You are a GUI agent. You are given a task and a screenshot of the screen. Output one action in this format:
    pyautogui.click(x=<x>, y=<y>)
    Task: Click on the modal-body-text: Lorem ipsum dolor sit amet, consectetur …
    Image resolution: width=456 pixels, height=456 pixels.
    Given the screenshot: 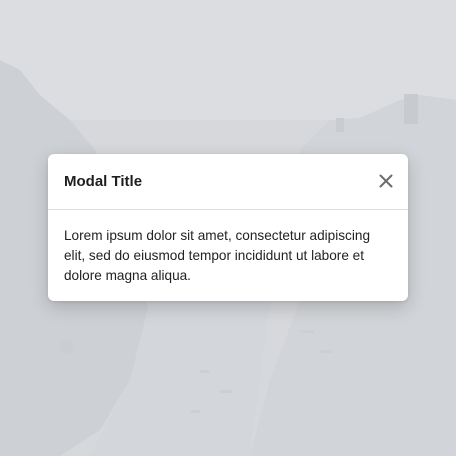 What is the action you would take?
    pyautogui.click(x=217, y=255)
    